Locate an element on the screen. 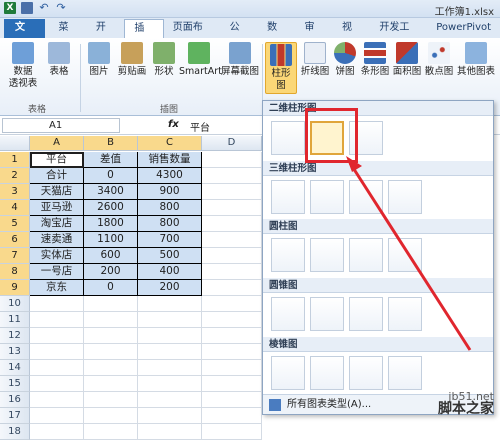  watermark: jb51.net 脚本之家 is located at coordinates (466, 403).